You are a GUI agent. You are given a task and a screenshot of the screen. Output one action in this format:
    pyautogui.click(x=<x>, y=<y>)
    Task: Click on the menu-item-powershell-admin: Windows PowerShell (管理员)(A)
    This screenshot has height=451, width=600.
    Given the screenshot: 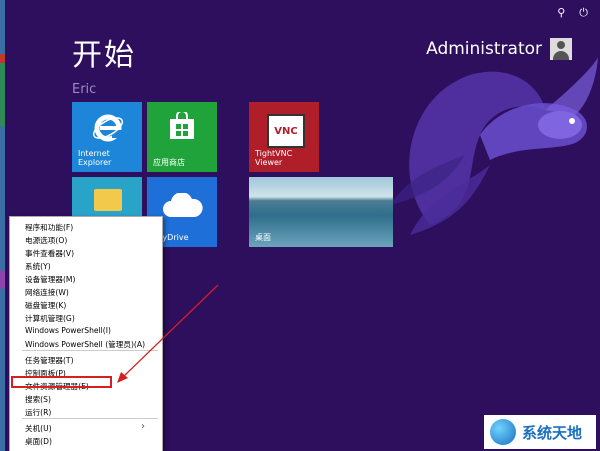 What is the action you would take?
    pyautogui.click(x=85, y=344)
    